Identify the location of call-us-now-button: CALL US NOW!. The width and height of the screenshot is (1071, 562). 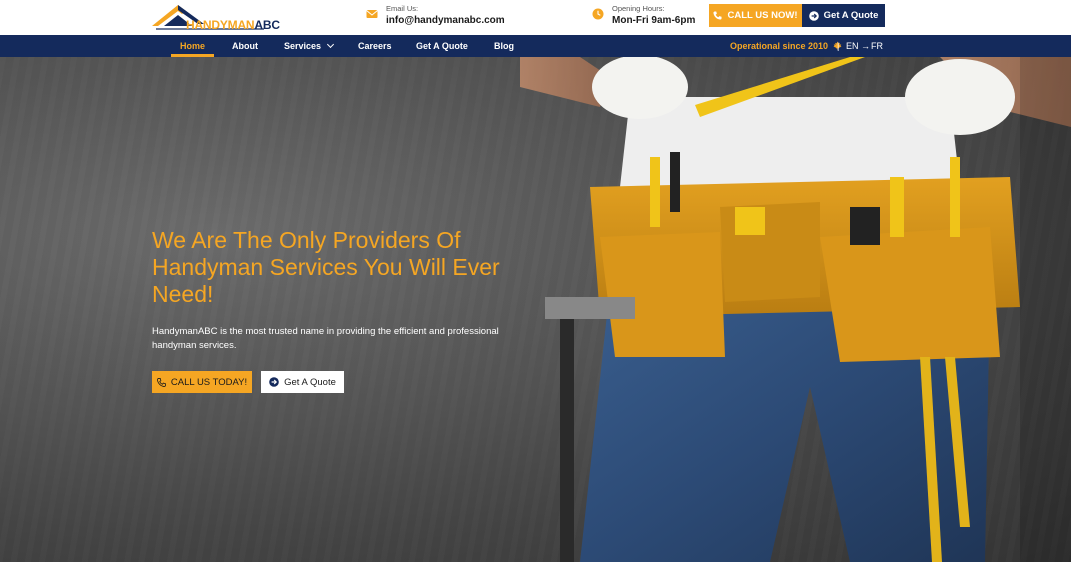
(755, 15).